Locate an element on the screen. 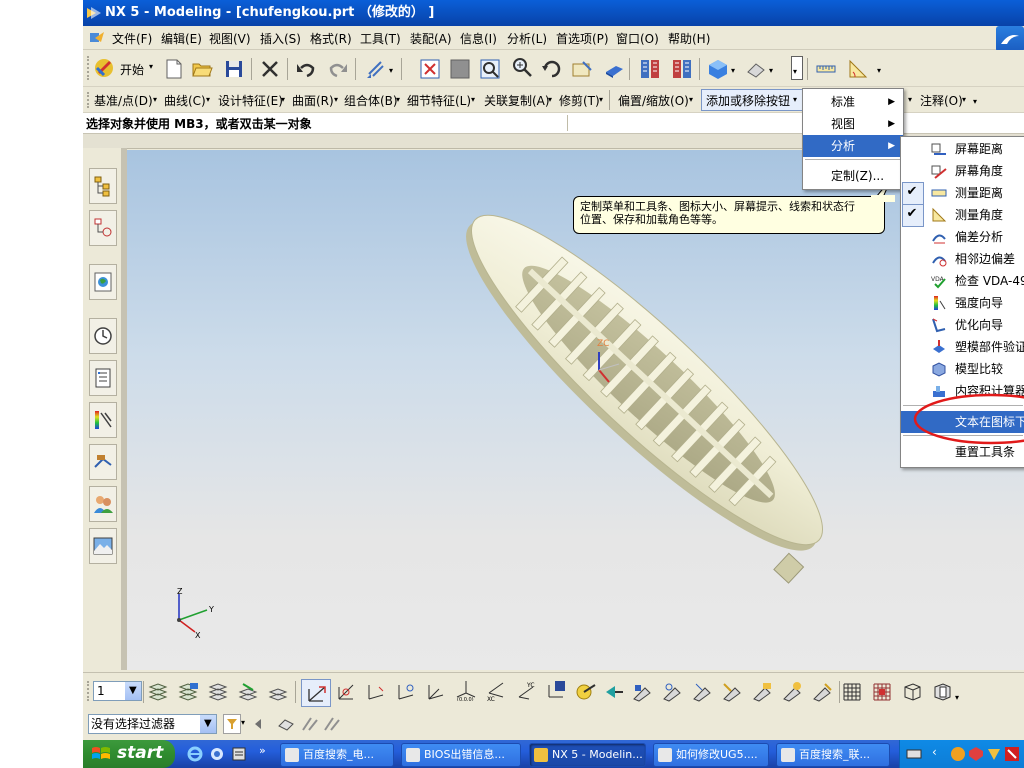 This screenshot has width=1024, height=768. wcs-button is located at coordinates (316, 693).